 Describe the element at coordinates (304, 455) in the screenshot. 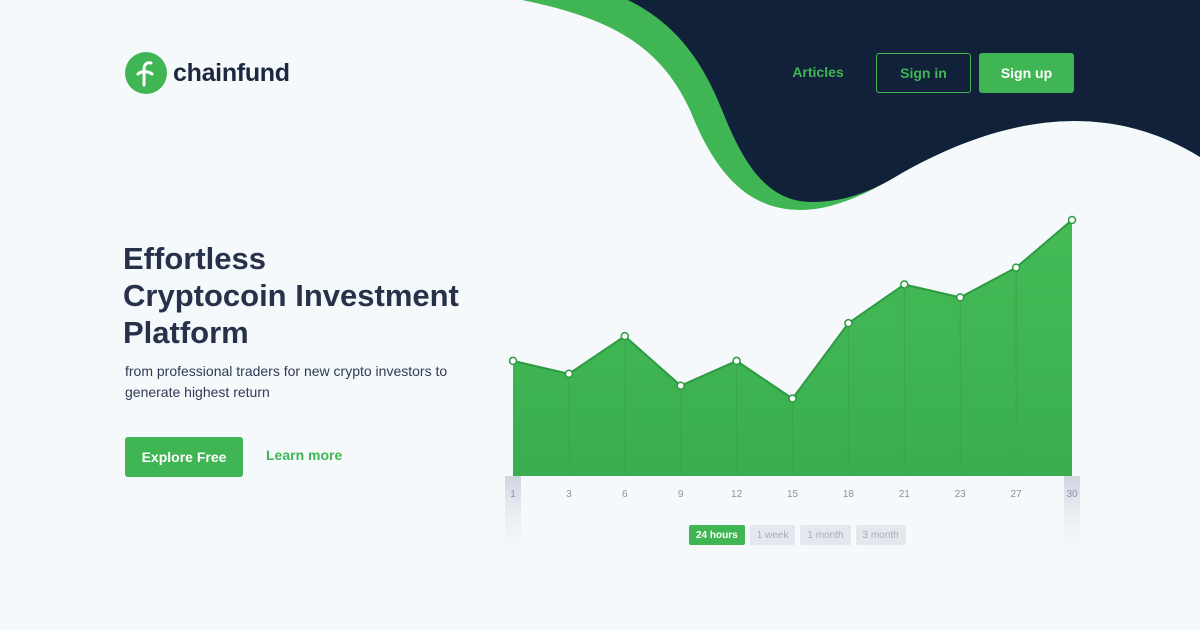

I see `learn-more-link: Learn more` at that location.